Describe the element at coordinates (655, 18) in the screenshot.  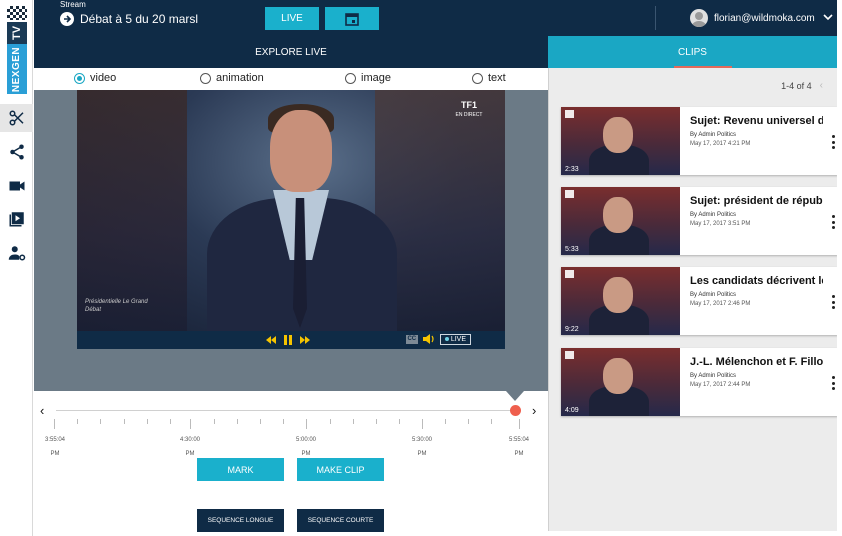
I see `topbar-divider` at that location.